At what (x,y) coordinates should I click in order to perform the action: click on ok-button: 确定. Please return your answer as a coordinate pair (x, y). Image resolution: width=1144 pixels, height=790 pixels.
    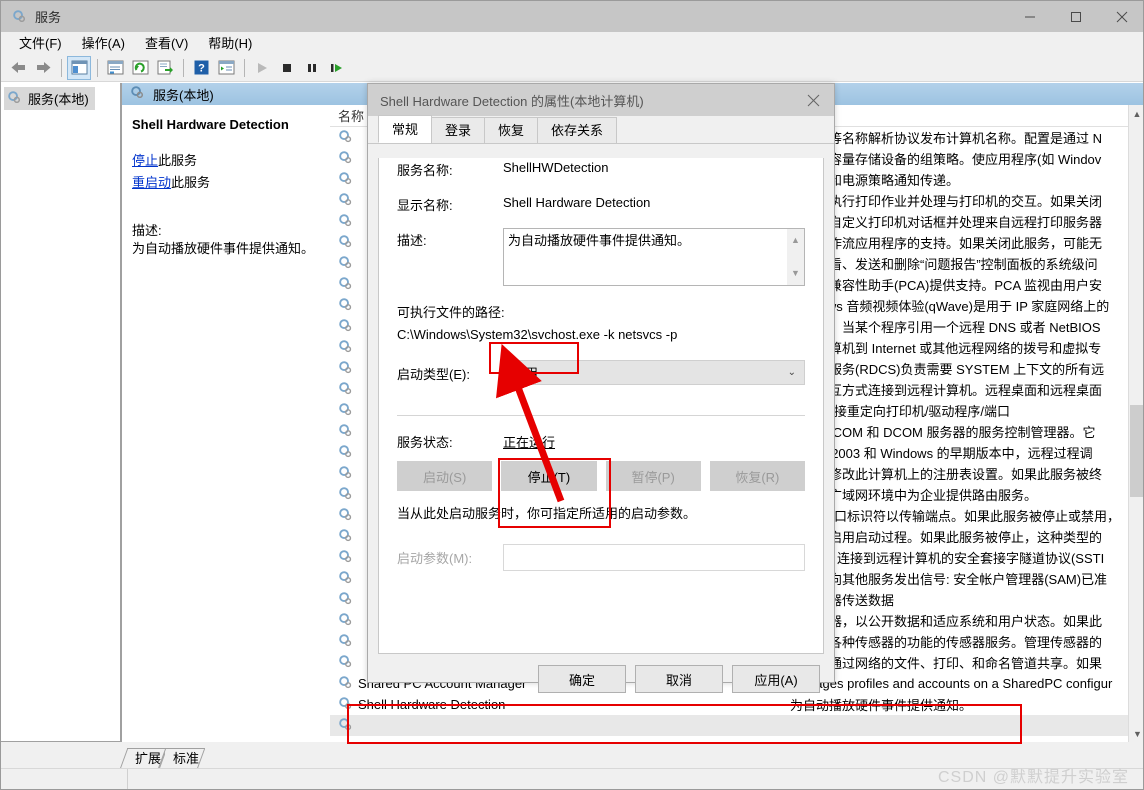
    Looking at the image, I should click on (582, 679).